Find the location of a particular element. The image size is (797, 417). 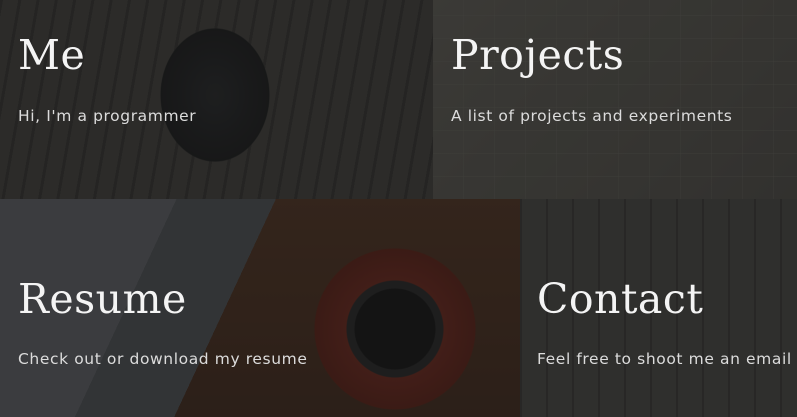

tile-resume-description: Check out or download my resume is located at coordinates (163, 359).